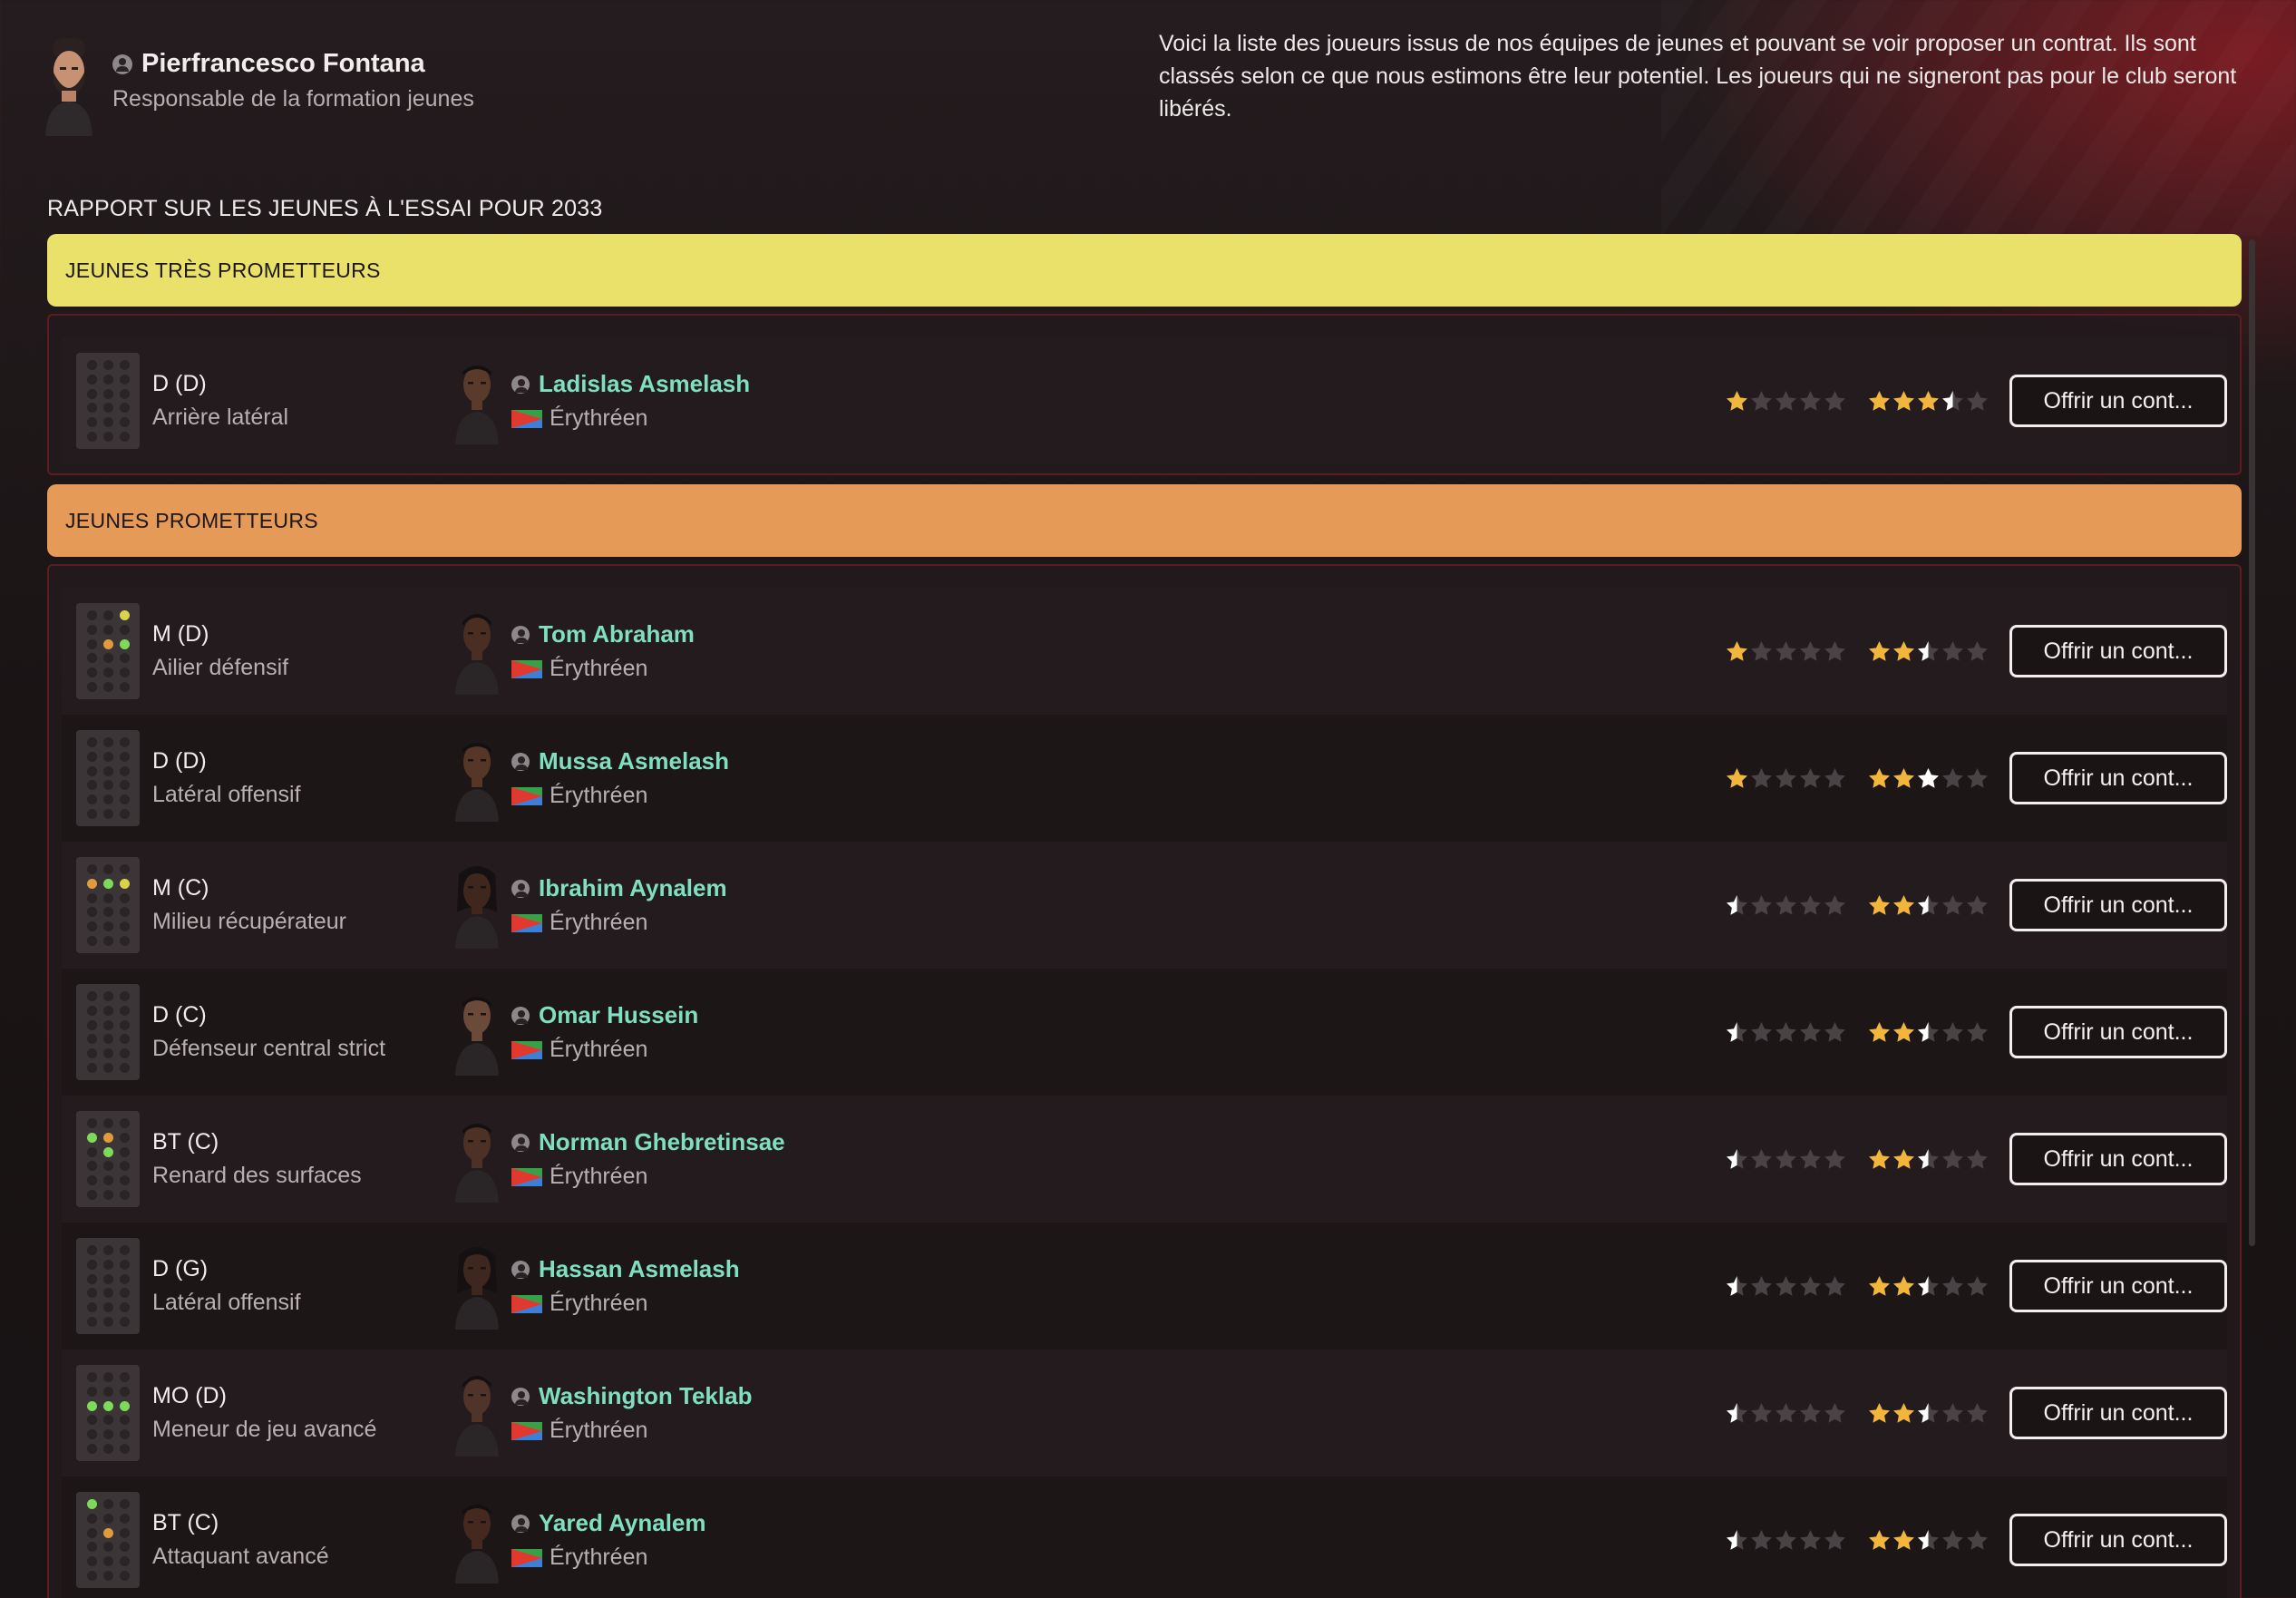 The image size is (2296, 1598). Describe the element at coordinates (634, 761) in the screenshot. I see `player-name-link: Mussa Asmelash` at that location.